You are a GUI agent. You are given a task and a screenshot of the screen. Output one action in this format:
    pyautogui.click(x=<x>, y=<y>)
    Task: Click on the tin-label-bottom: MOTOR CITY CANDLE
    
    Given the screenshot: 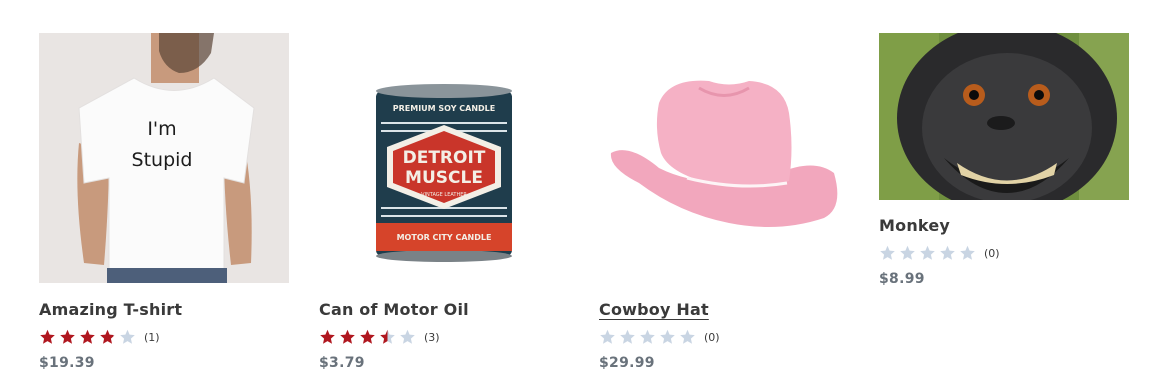 What is the action you would take?
    pyautogui.click(x=444, y=237)
    